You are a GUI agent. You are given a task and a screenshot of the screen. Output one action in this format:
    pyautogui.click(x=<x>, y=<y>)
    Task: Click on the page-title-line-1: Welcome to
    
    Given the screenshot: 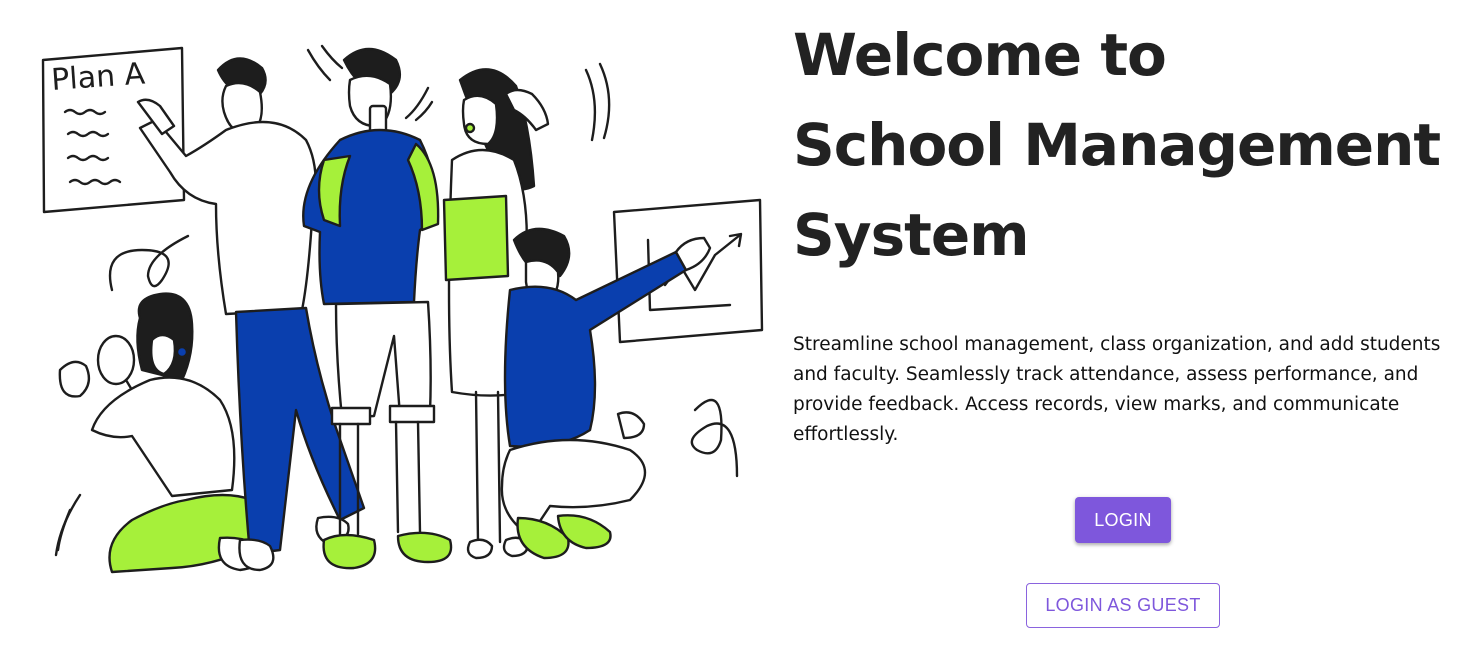 What is the action you would take?
    pyautogui.click(x=980, y=55)
    